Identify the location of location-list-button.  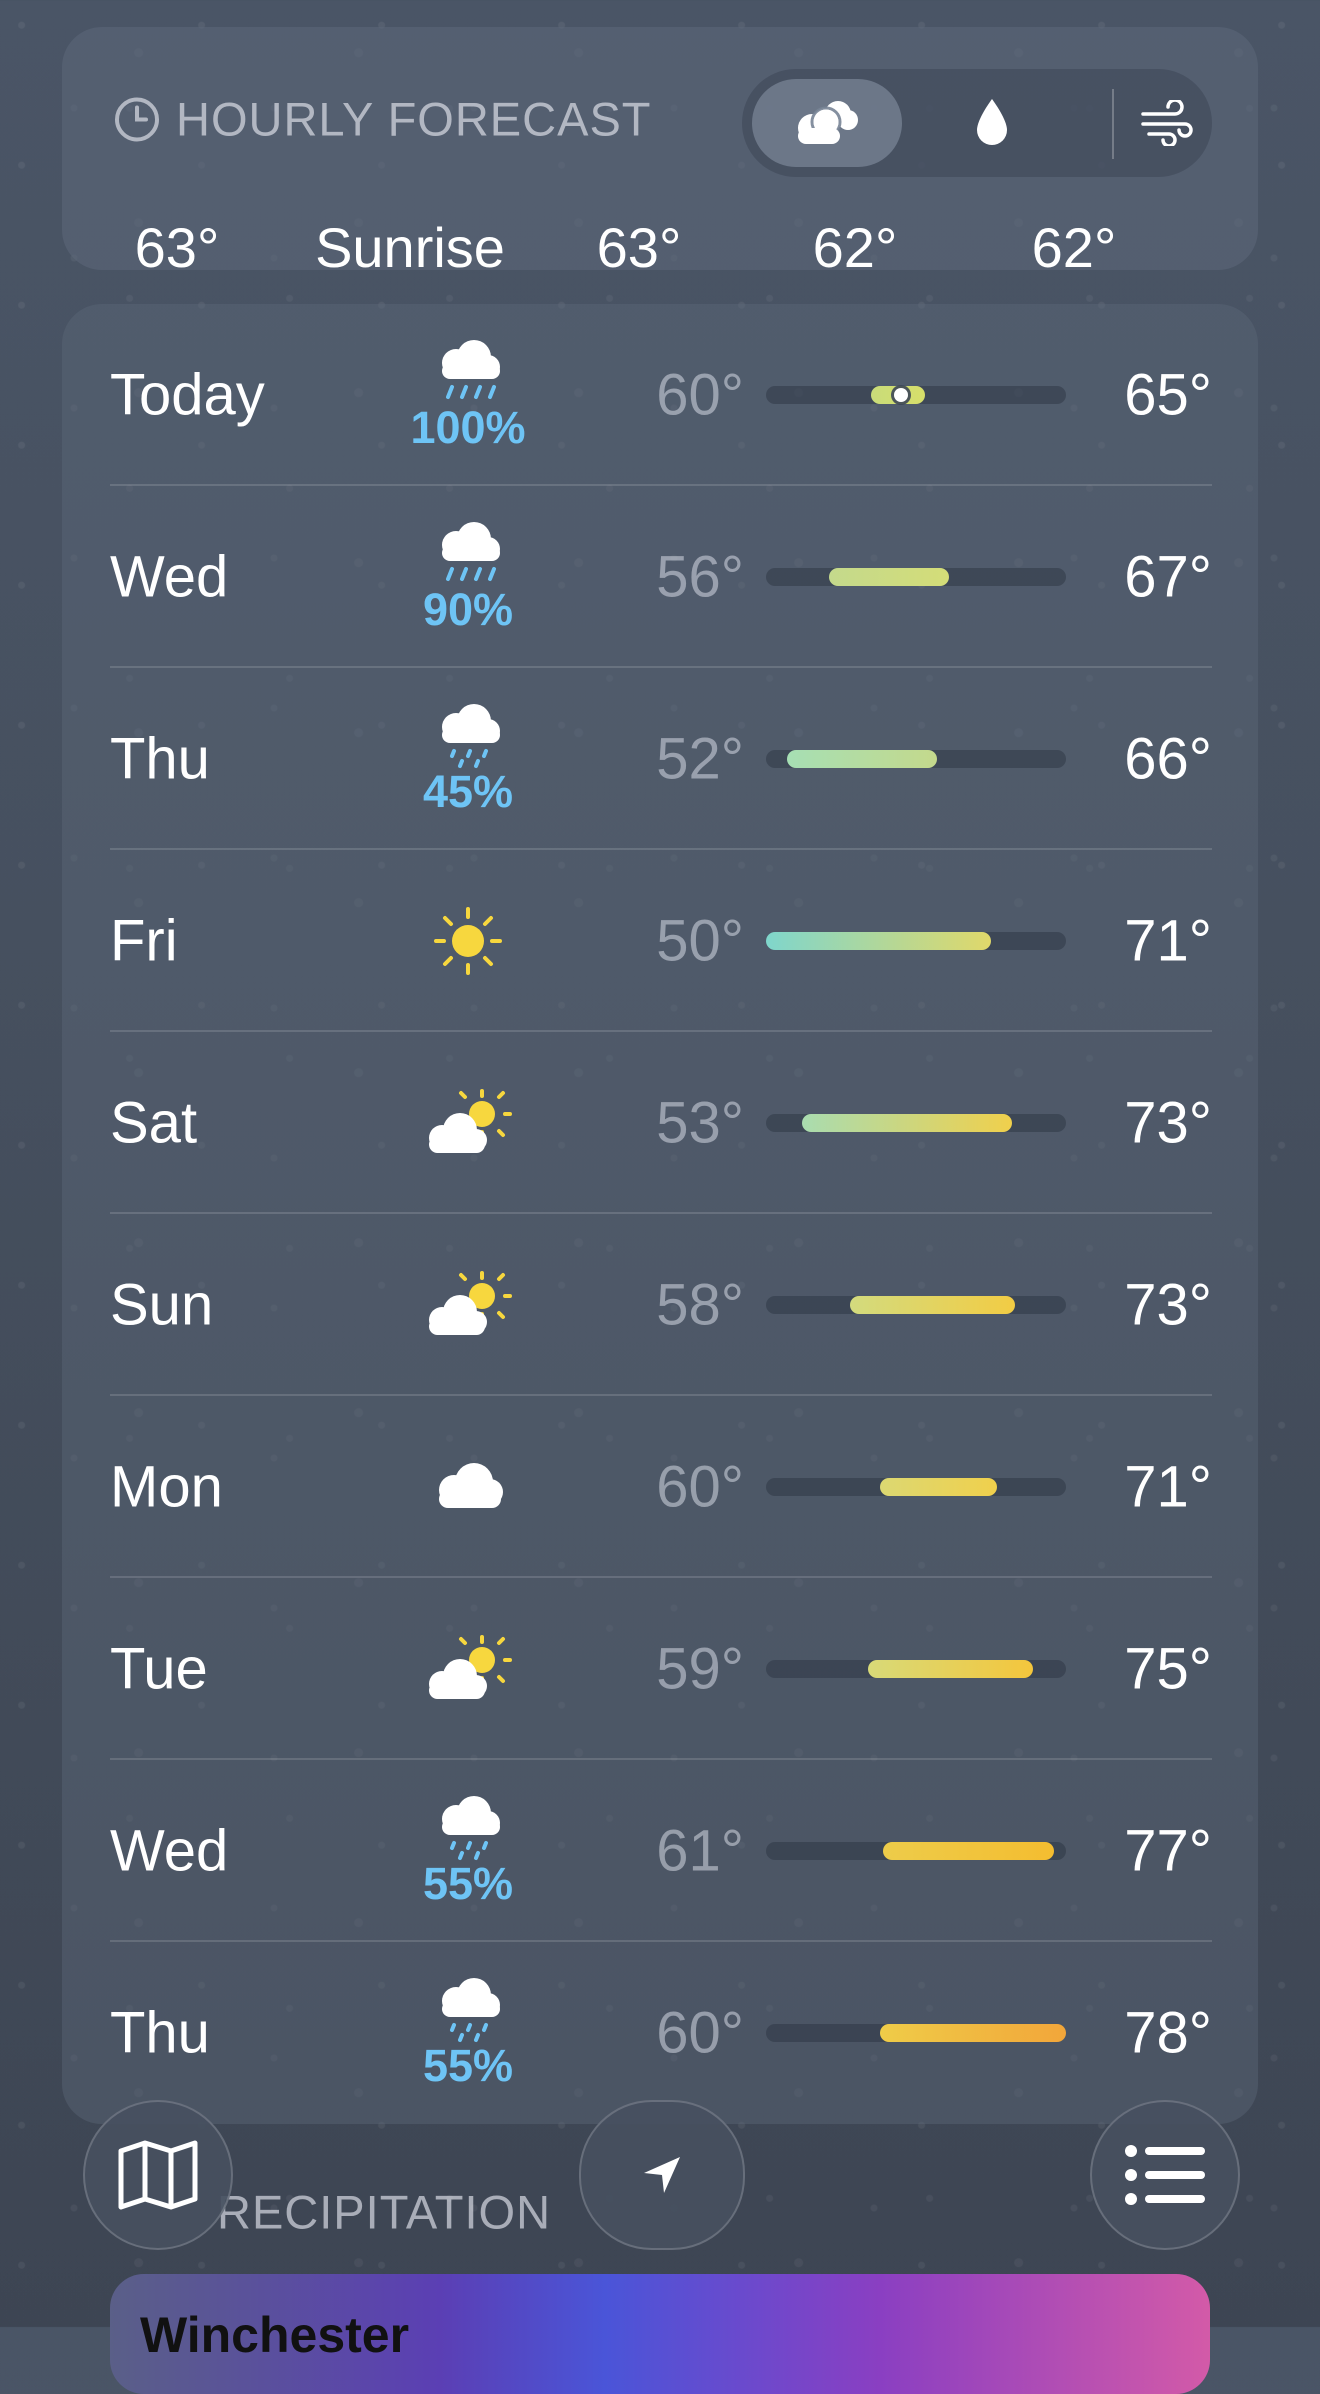
(1165, 2175).